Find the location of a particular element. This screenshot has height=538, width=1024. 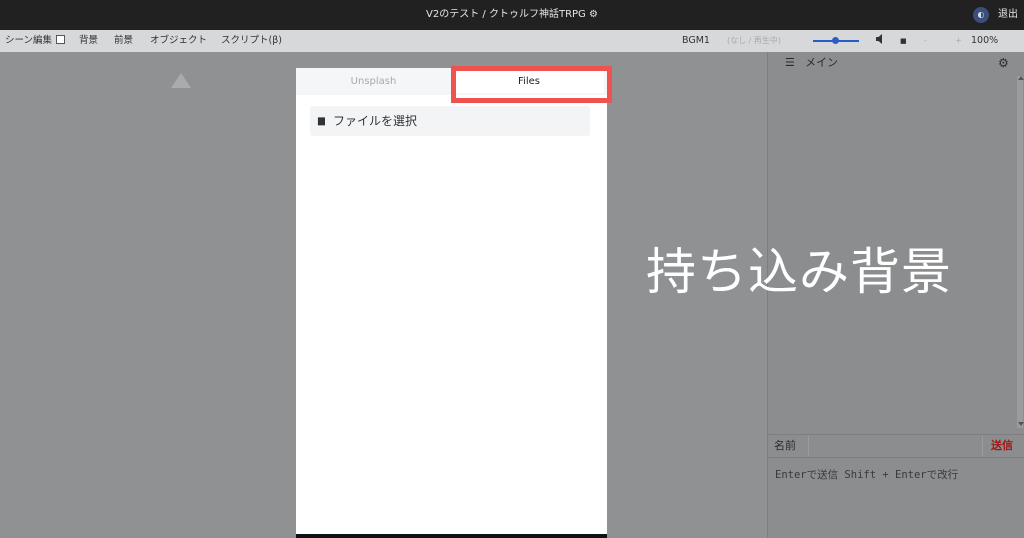

name-row: 名前 送信 is located at coordinates (896, 445).